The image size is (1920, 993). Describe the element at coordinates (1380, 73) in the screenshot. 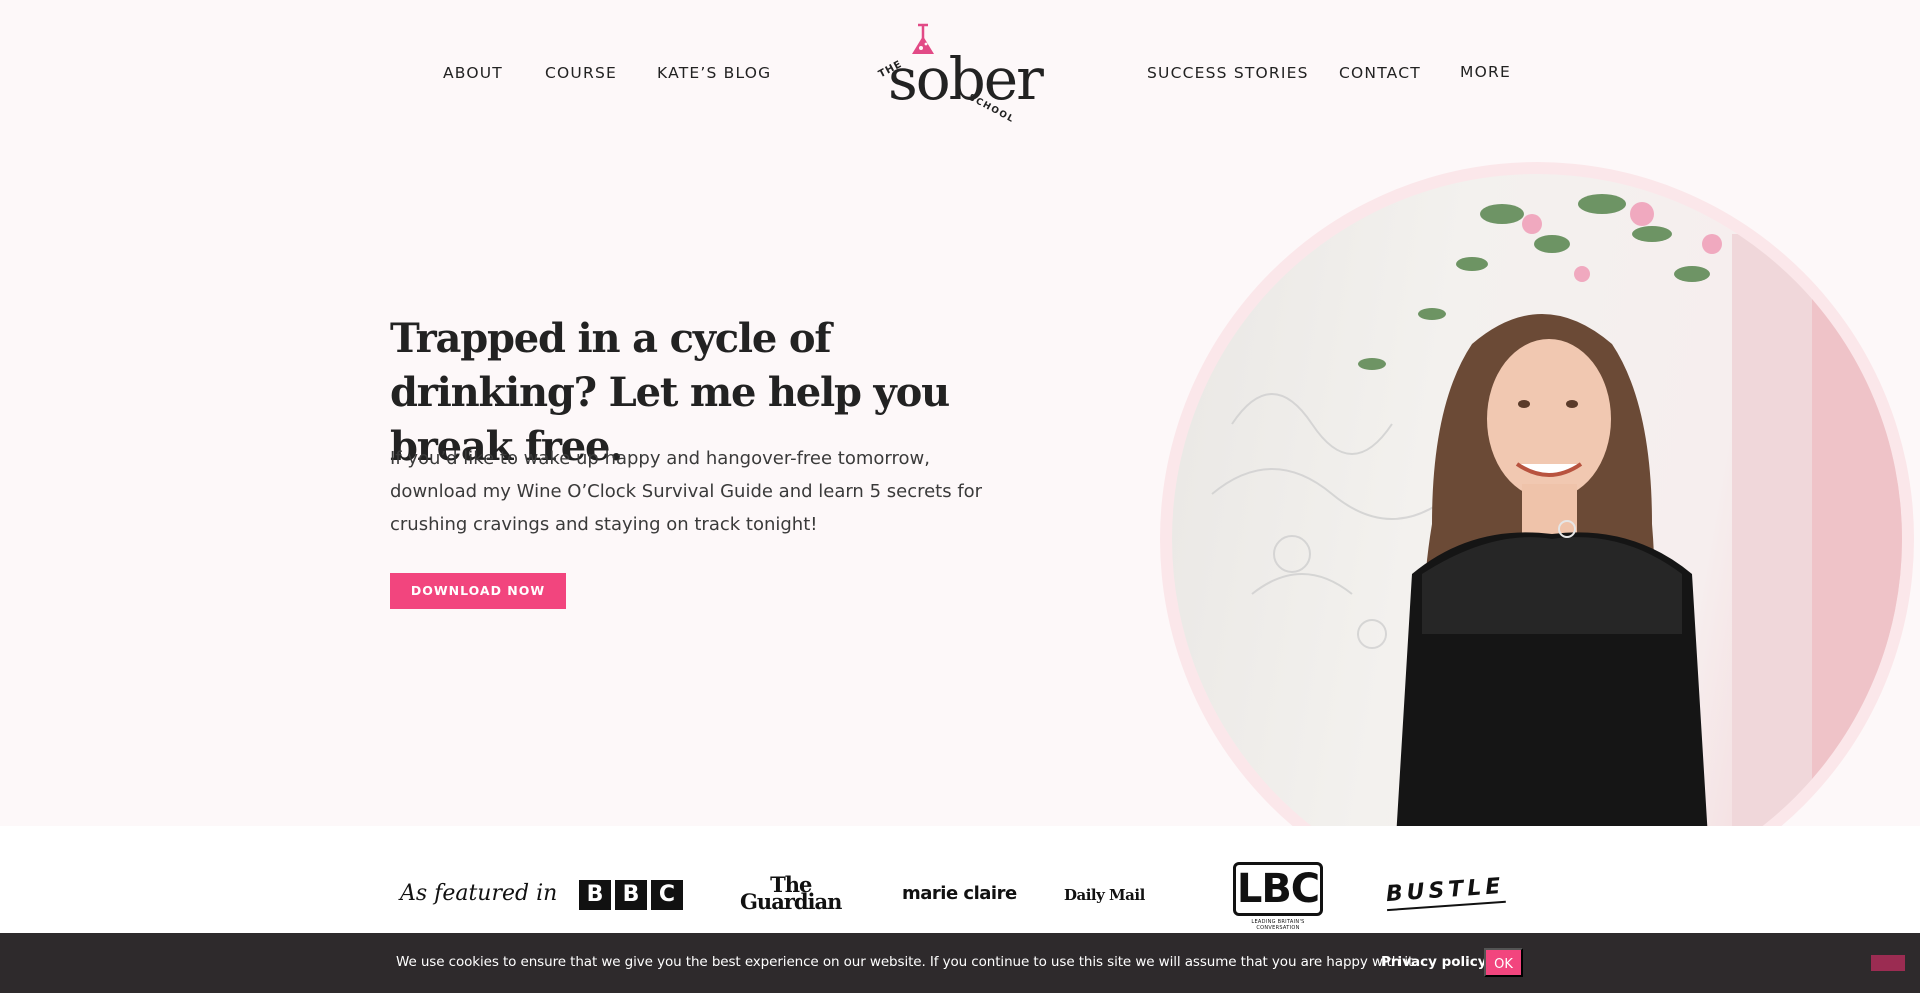

I see `nav-contact: CONTACT` at that location.